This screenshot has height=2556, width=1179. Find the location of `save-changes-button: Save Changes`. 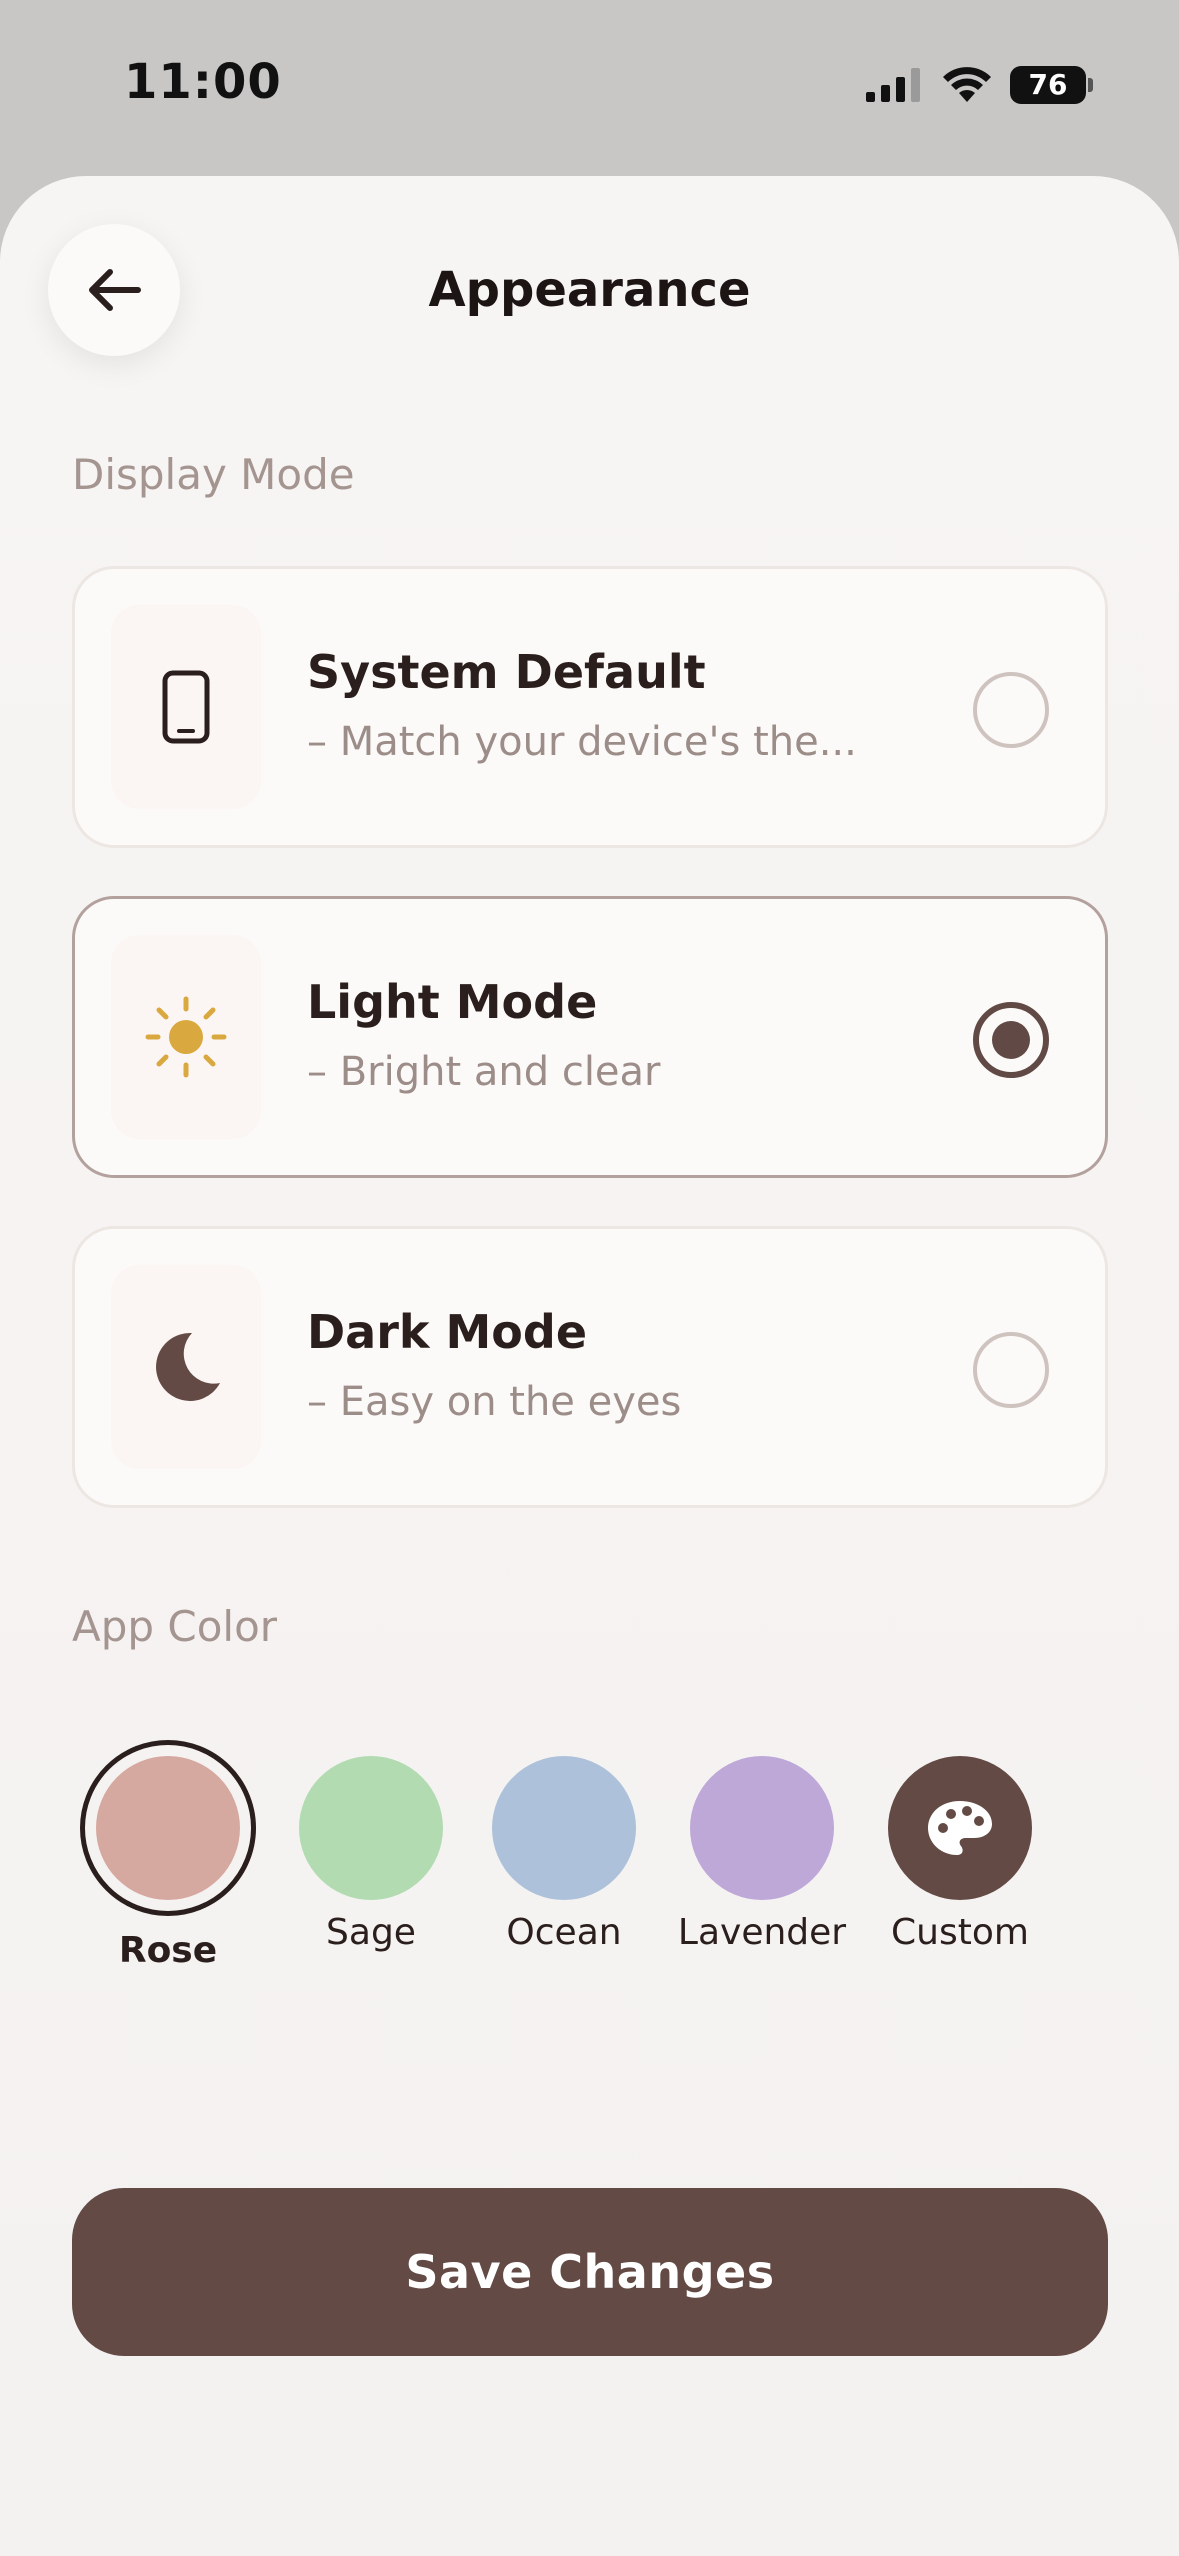

save-changes-button: Save Changes is located at coordinates (590, 2272).